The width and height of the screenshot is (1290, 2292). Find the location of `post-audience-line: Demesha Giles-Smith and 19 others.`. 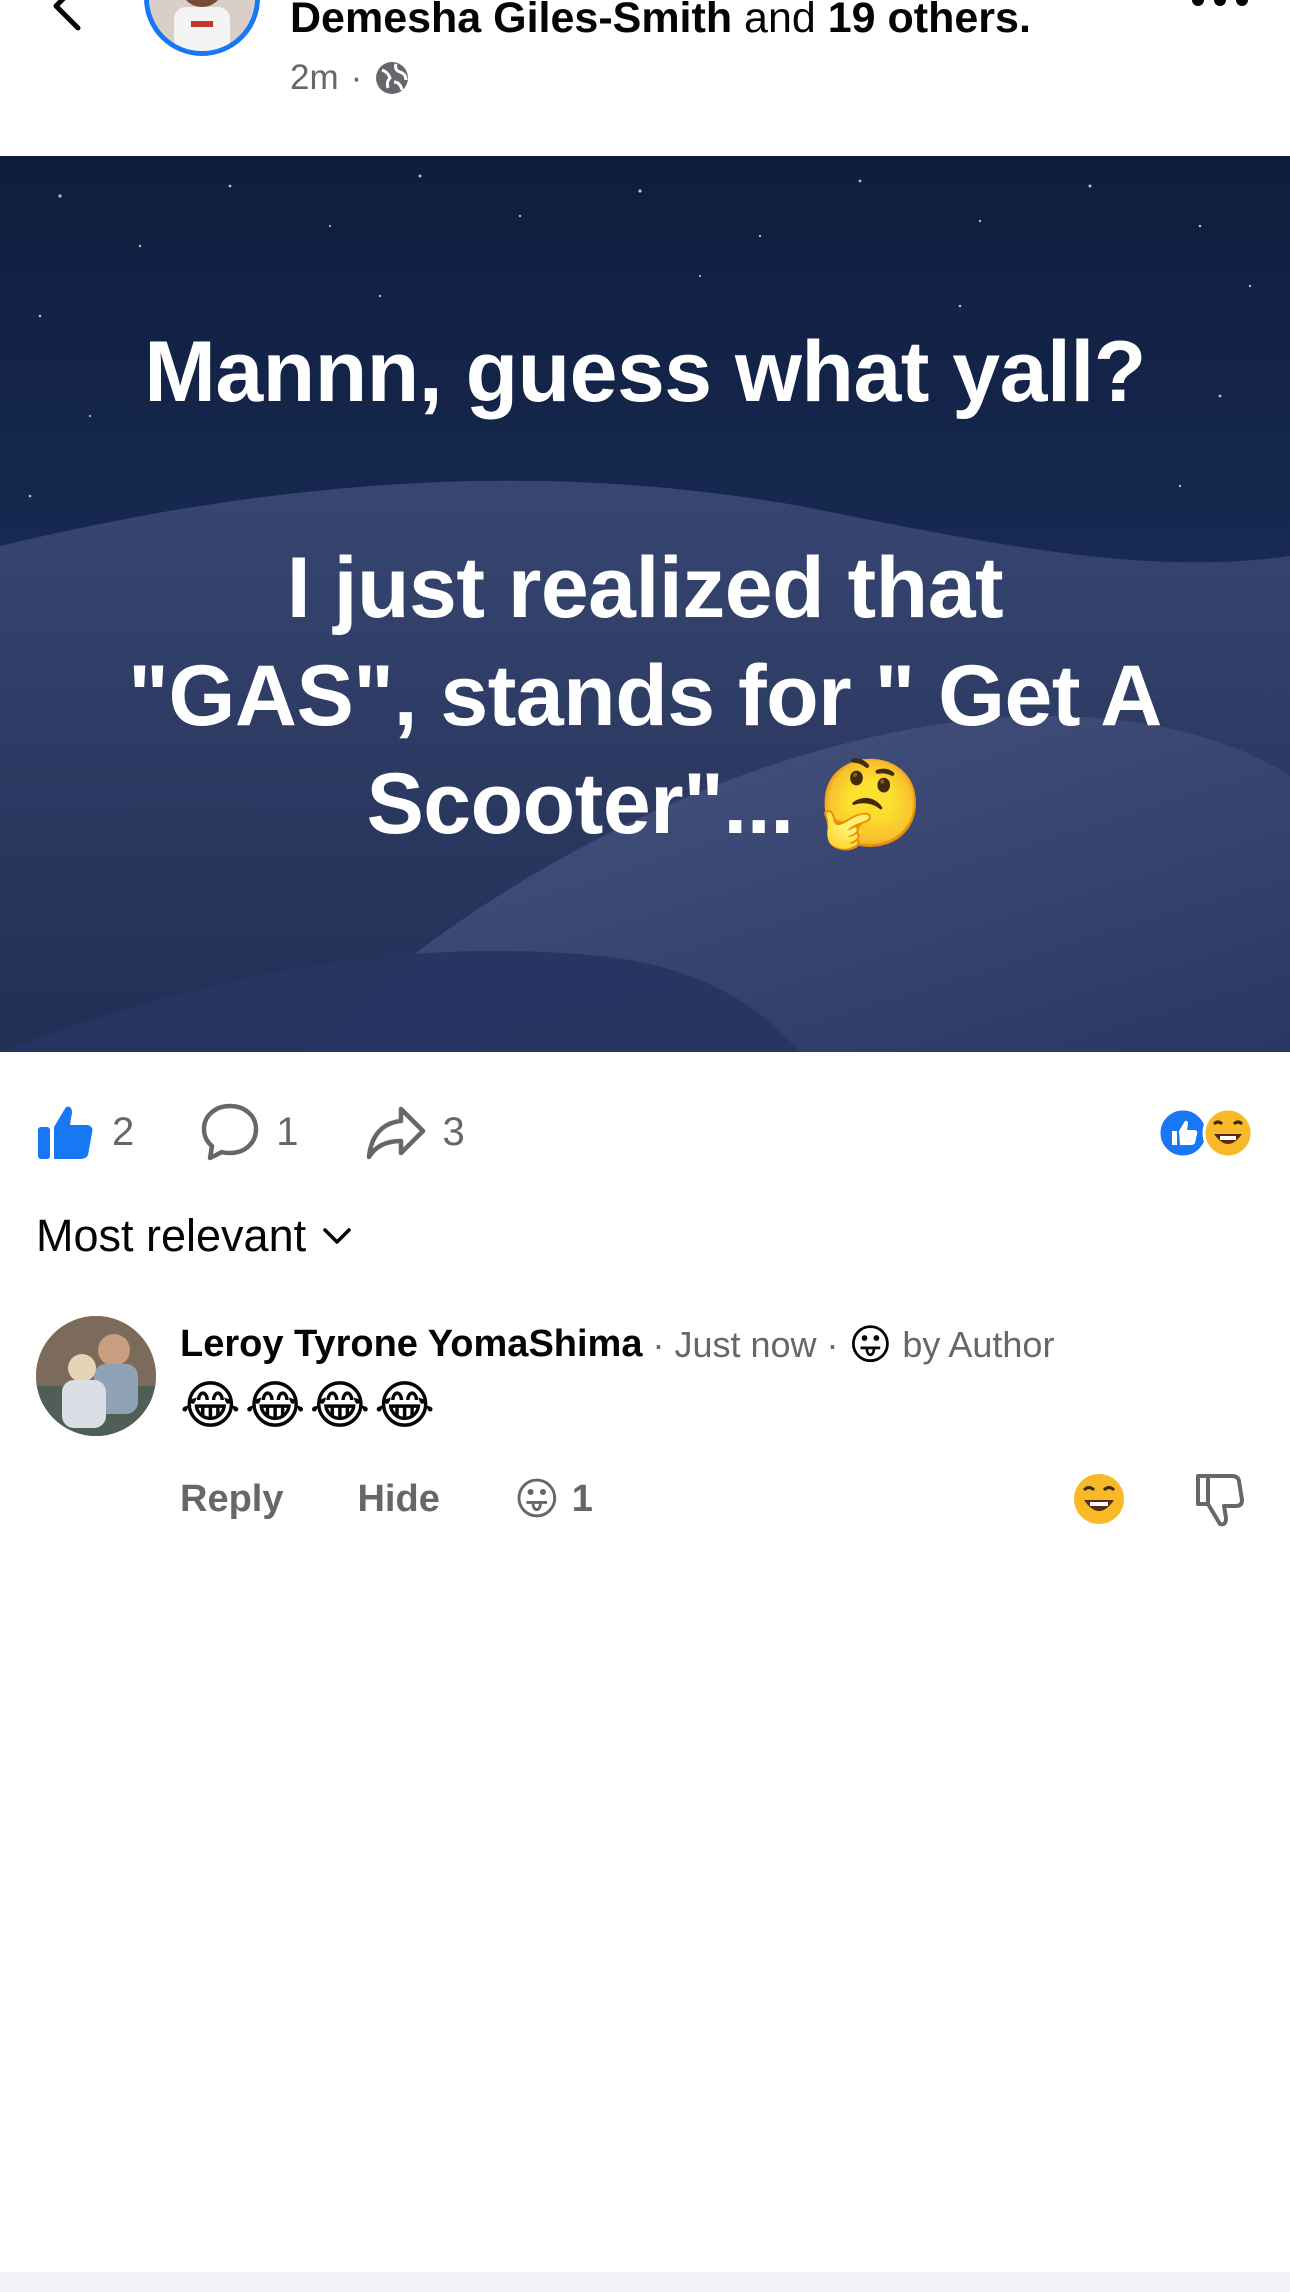

post-audience-line: Demesha Giles-Smith and 19 others. is located at coordinates (660, 21).